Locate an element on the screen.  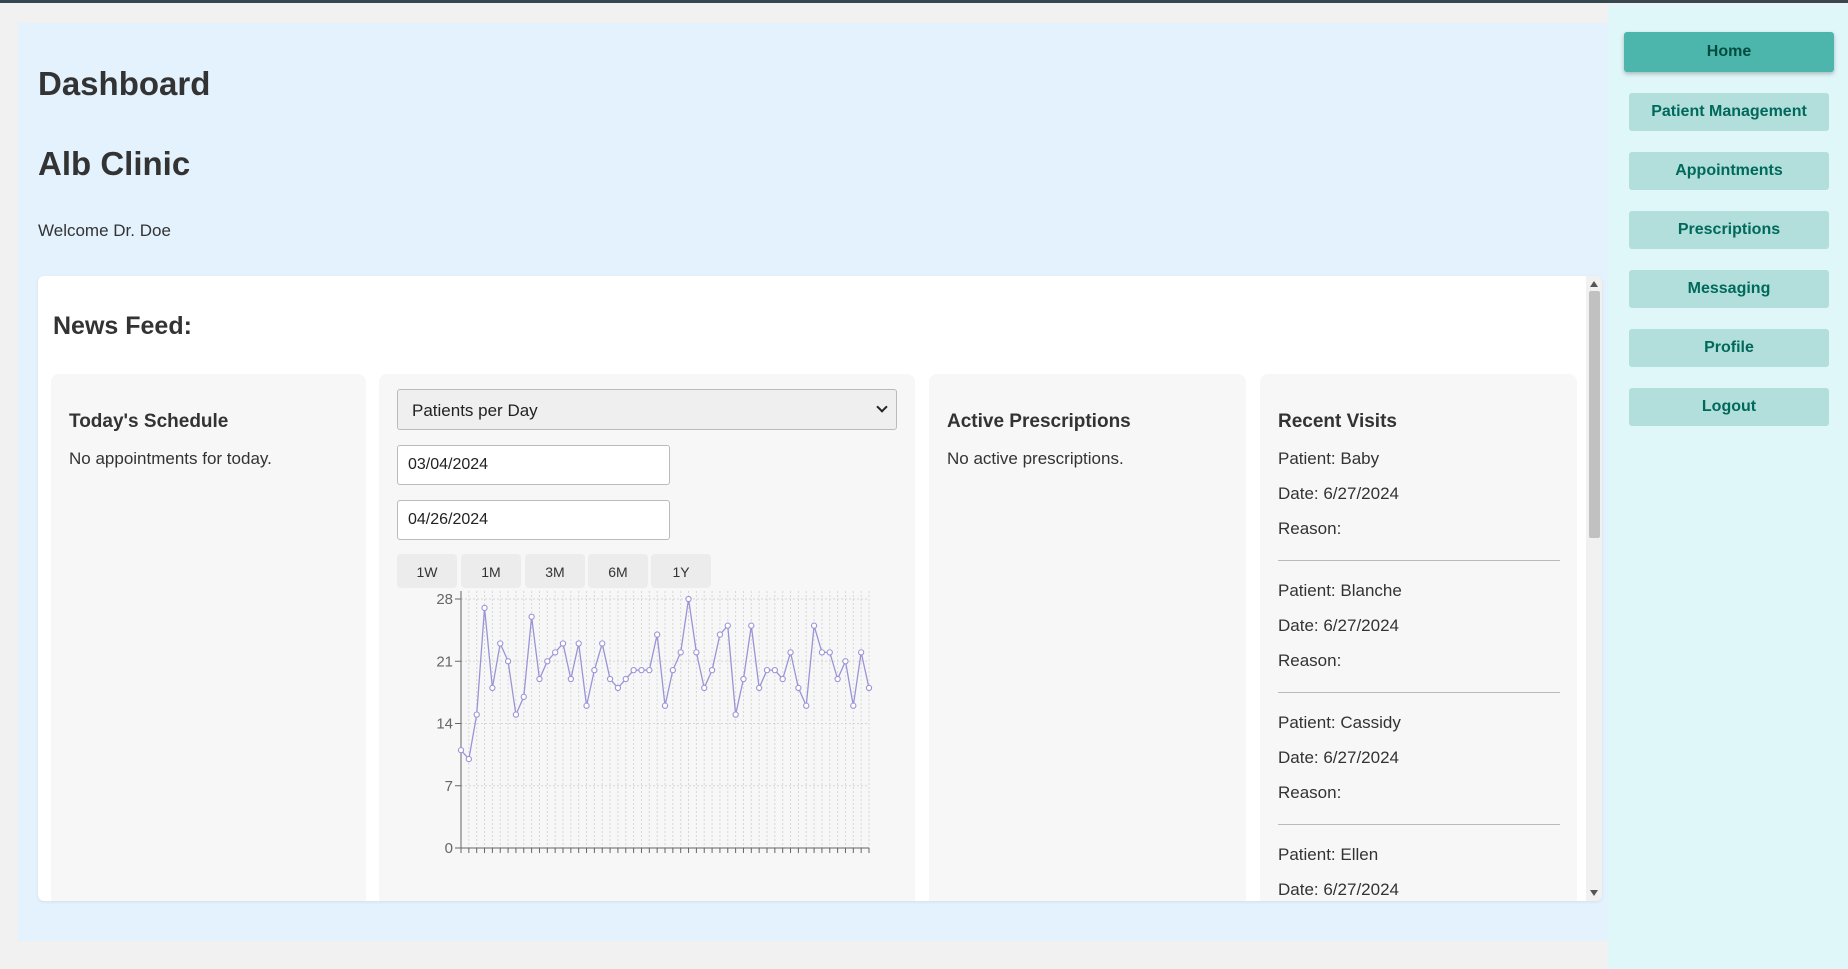
end-date-input: 04/26/2024 is located at coordinates (533, 520).